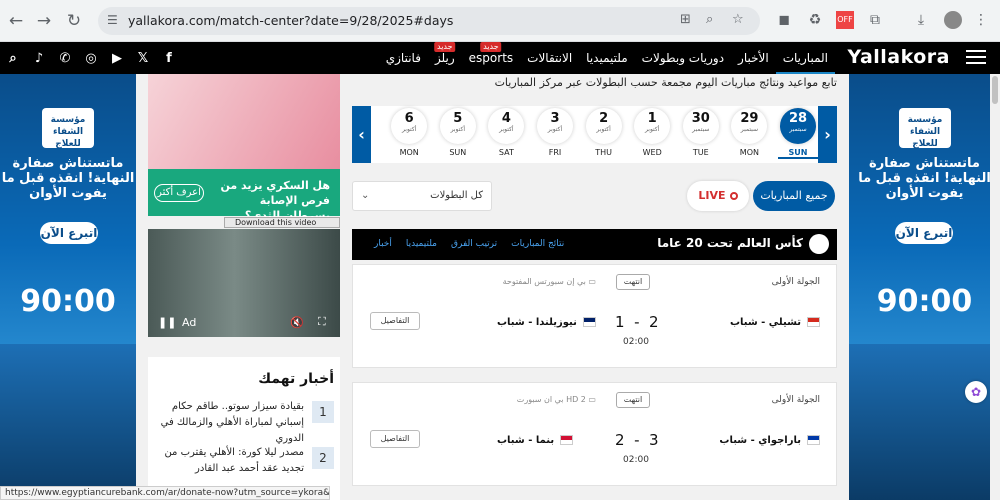 The image size is (1000, 500). Describe the element at coordinates (421, 244) in the screenshot. I see `tab-multimedia: ملتيميديا` at that location.